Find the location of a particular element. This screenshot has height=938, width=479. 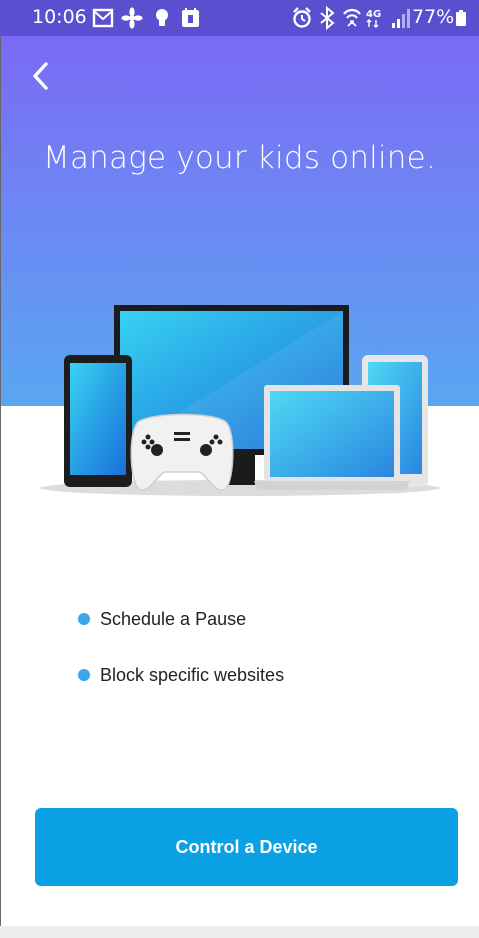

status-right-icons: 4G is located at coordinates (351, 18).